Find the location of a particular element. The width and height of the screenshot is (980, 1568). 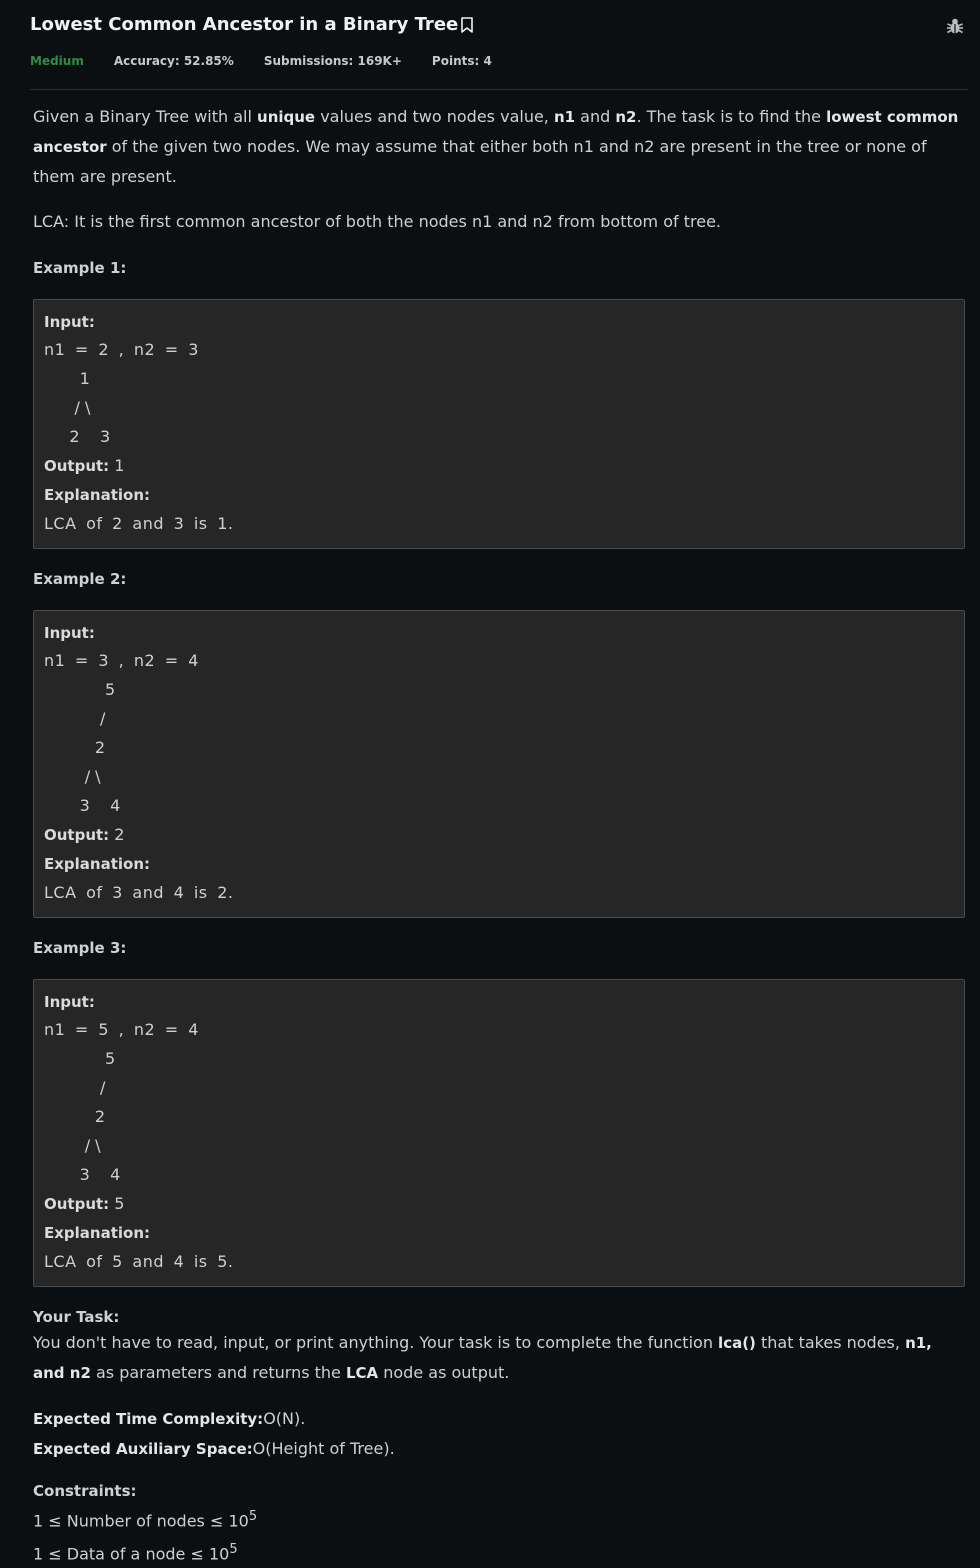

example-3-heading: Example 3: is located at coordinates (80, 948).